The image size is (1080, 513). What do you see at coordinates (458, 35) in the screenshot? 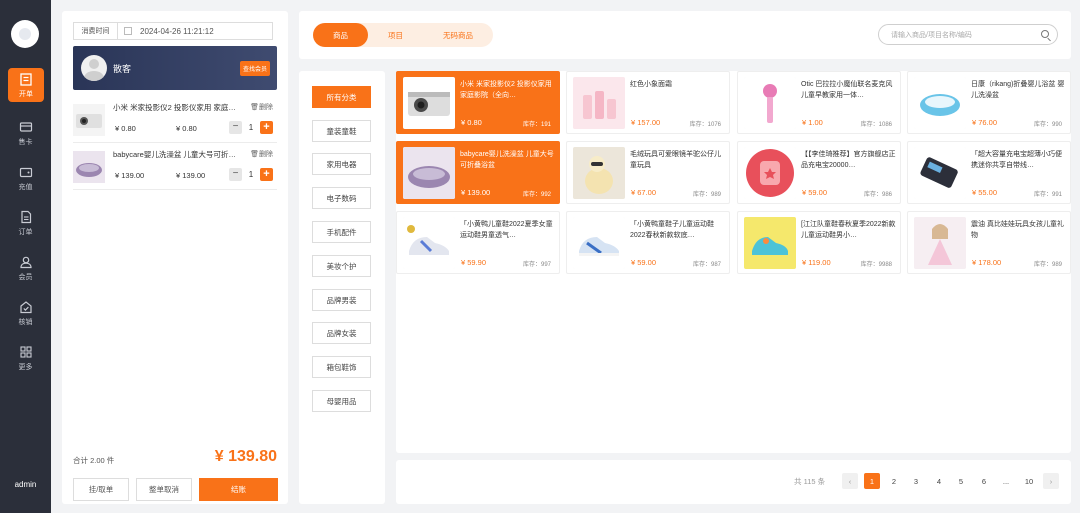
I see `tab-no-barcode: 无码商品` at bounding box center [458, 35].